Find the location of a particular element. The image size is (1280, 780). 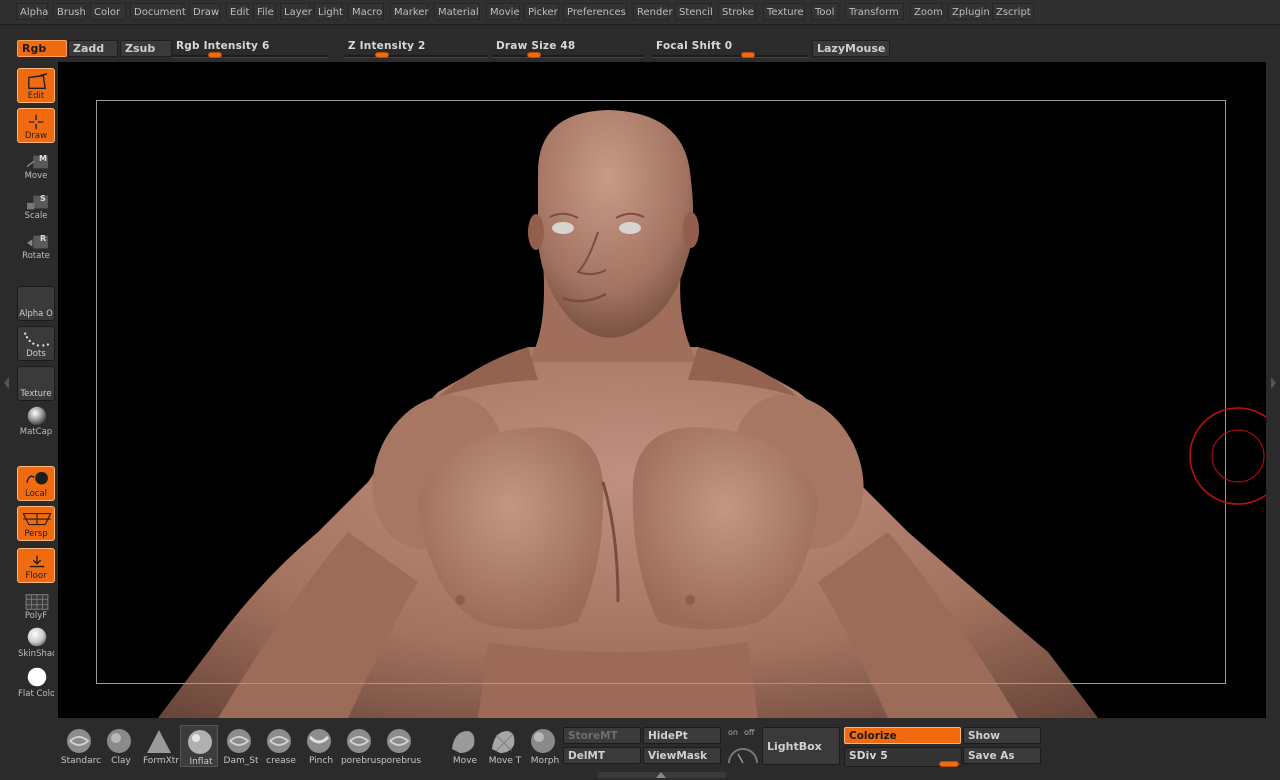

scale-button: S Scale is located at coordinates (36, 205).